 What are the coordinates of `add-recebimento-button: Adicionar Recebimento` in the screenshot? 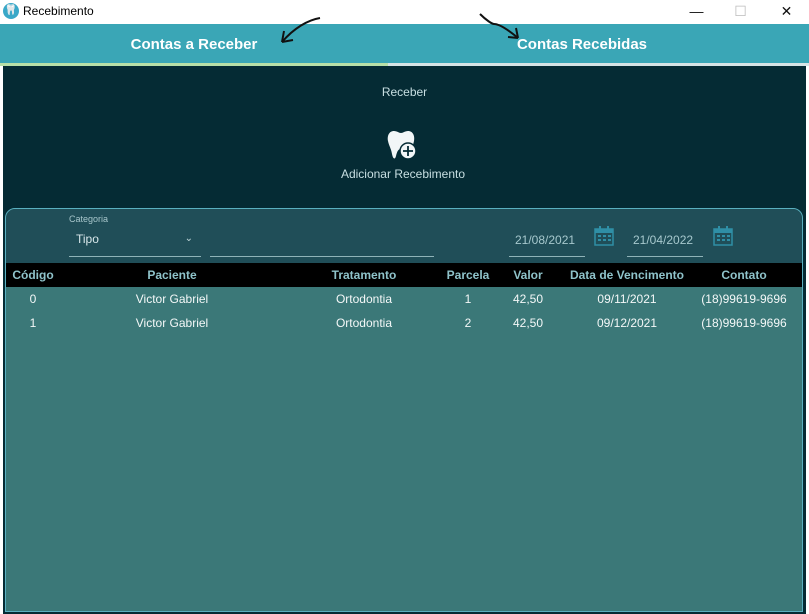 It's located at (403, 156).